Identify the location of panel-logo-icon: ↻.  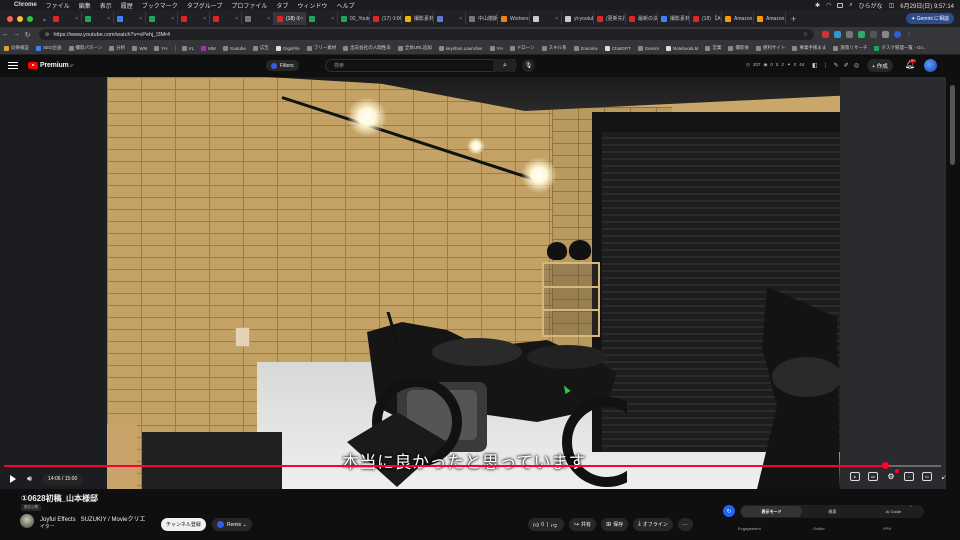
(729, 511).